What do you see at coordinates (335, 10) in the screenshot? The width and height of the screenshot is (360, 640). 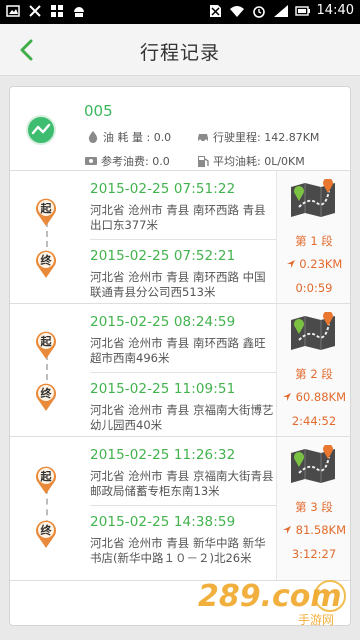 I see `clock-time: 14:40` at bounding box center [335, 10].